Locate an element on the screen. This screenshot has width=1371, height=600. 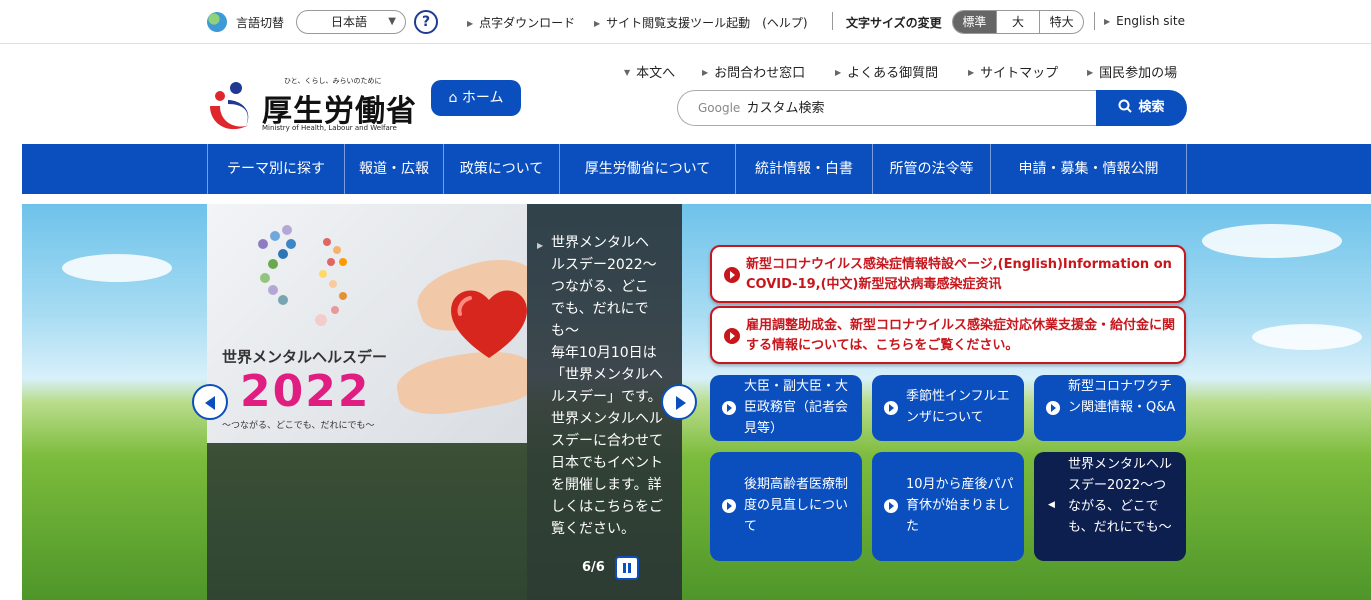
prev-arrow-icon is located at coordinates (210, 403).